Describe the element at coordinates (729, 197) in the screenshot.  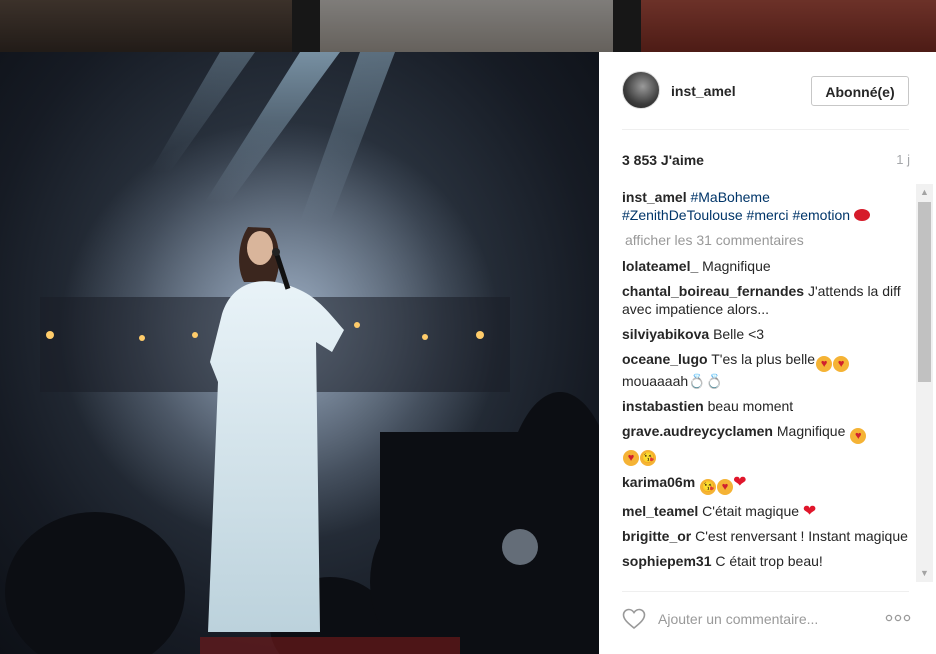
I see `hashtag-link: #MaBoheme` at that location.